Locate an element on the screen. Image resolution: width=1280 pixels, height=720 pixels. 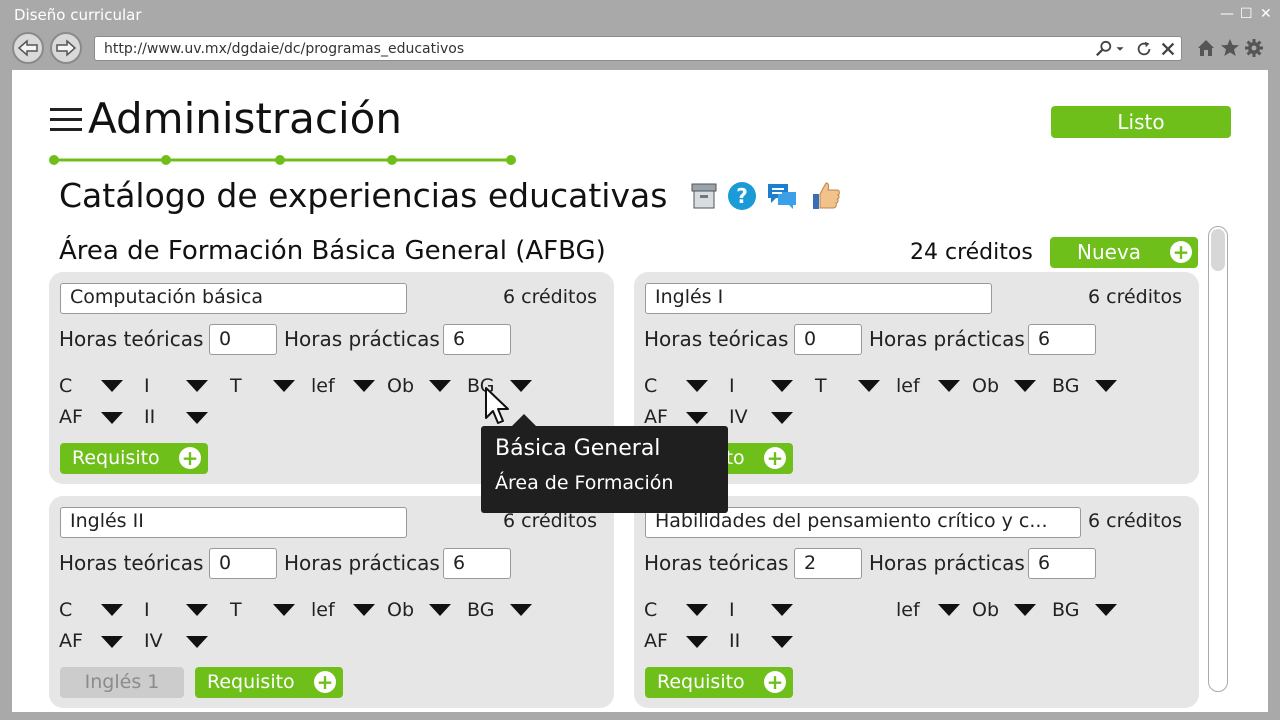
search-icon is located at coordinates (1104, 49).